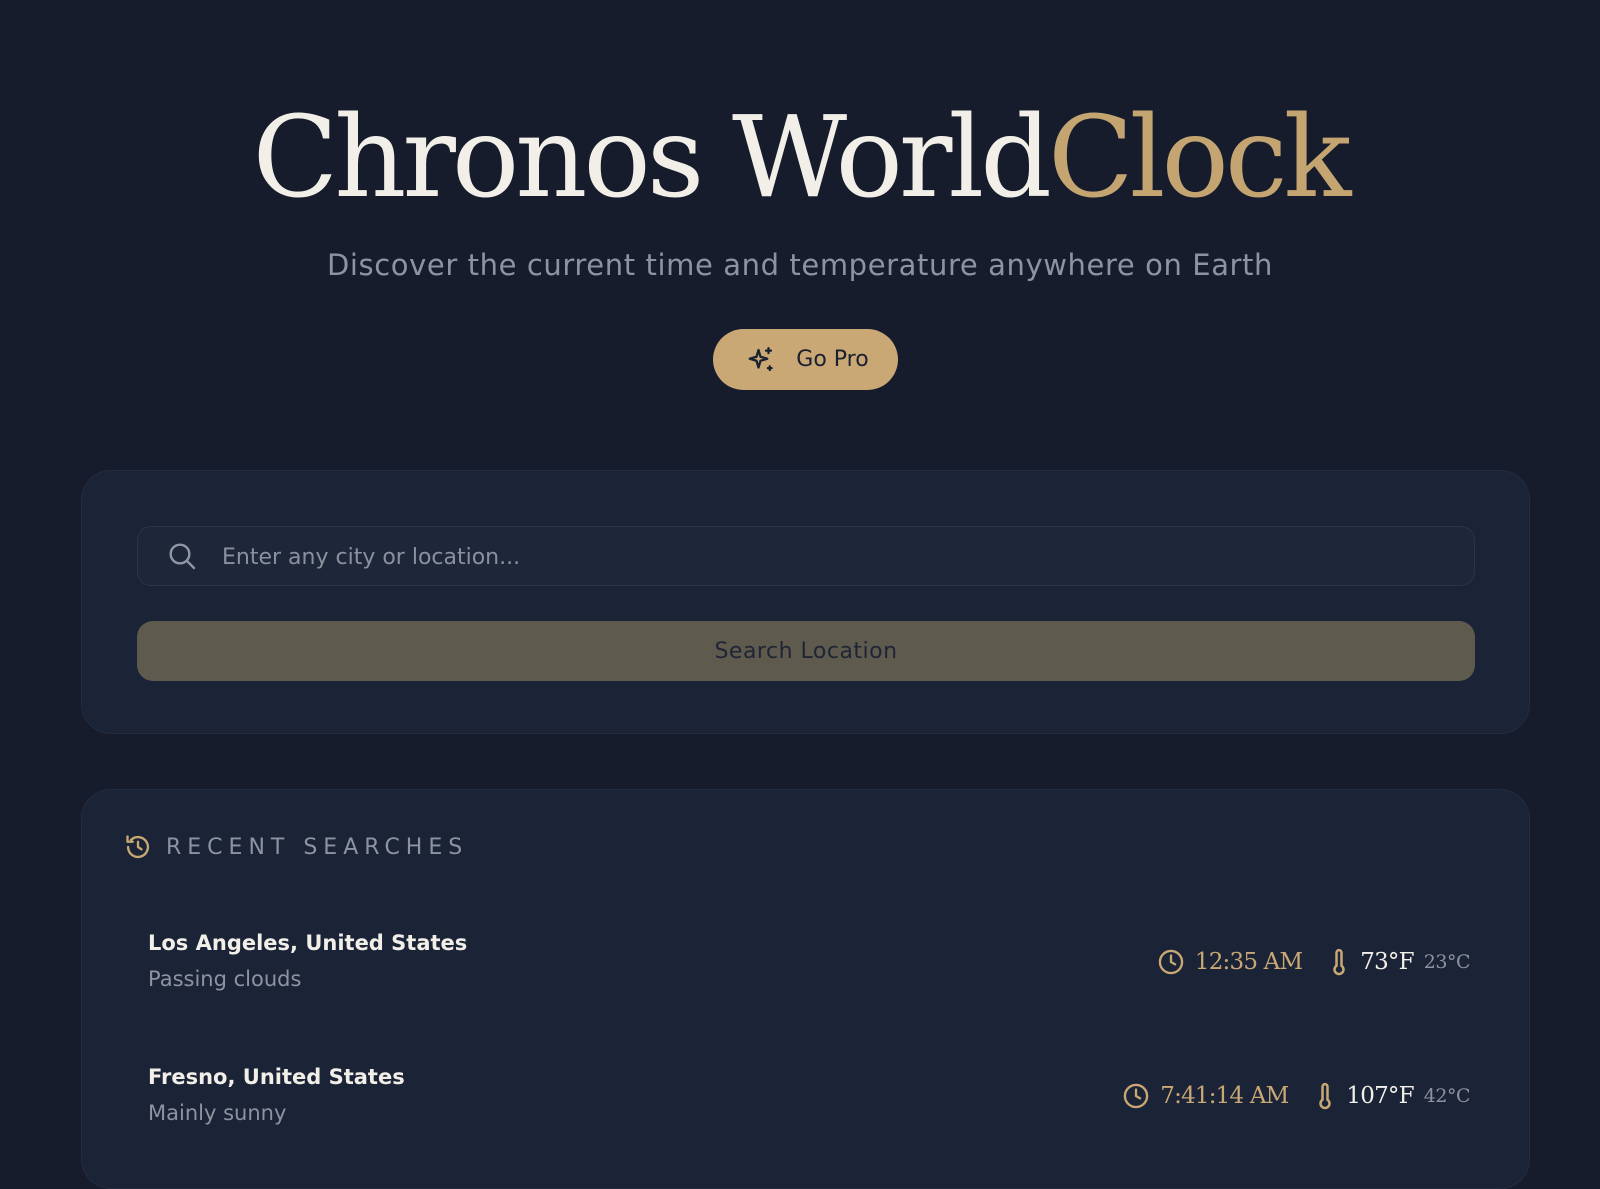  I want to click on recent-item-meta: 12:35 AM 73°F 23°C, so click(1314, 962).